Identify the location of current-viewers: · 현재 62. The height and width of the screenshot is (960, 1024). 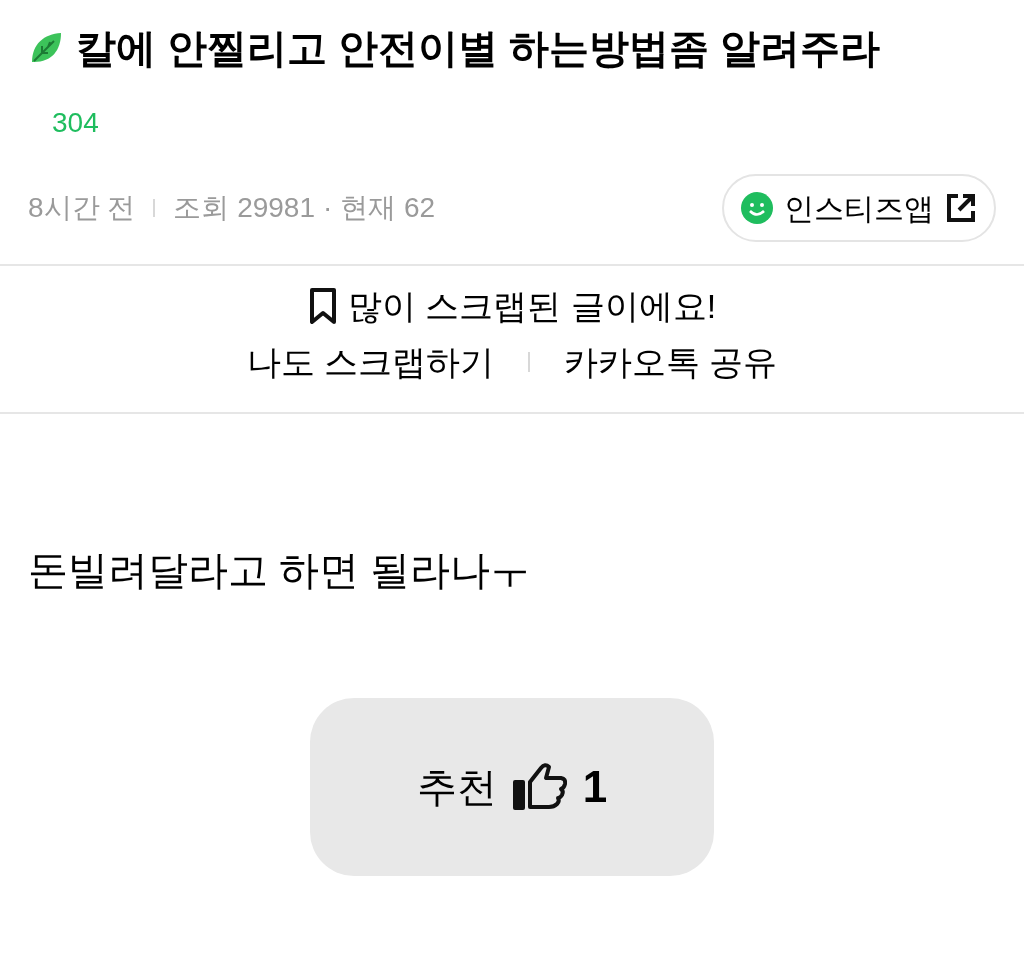
(379, 208).